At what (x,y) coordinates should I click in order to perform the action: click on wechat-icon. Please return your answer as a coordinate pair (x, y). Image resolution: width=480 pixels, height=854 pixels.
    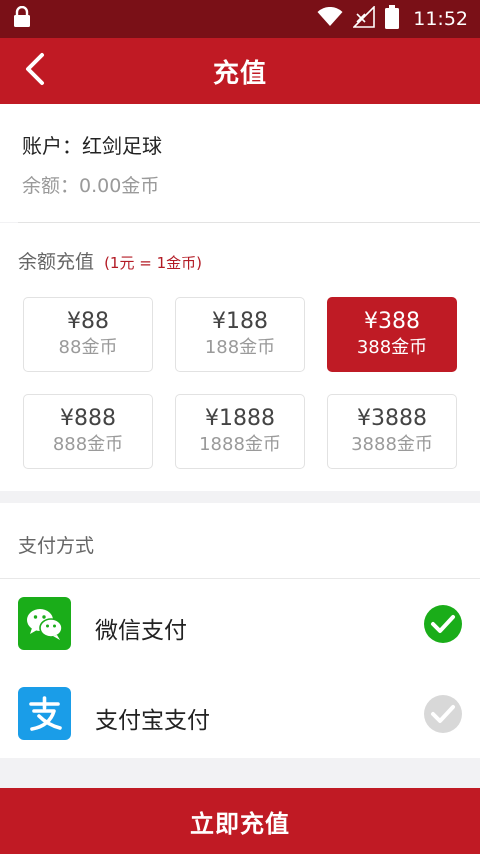
    Looking at the image, I should click on (44, 623).